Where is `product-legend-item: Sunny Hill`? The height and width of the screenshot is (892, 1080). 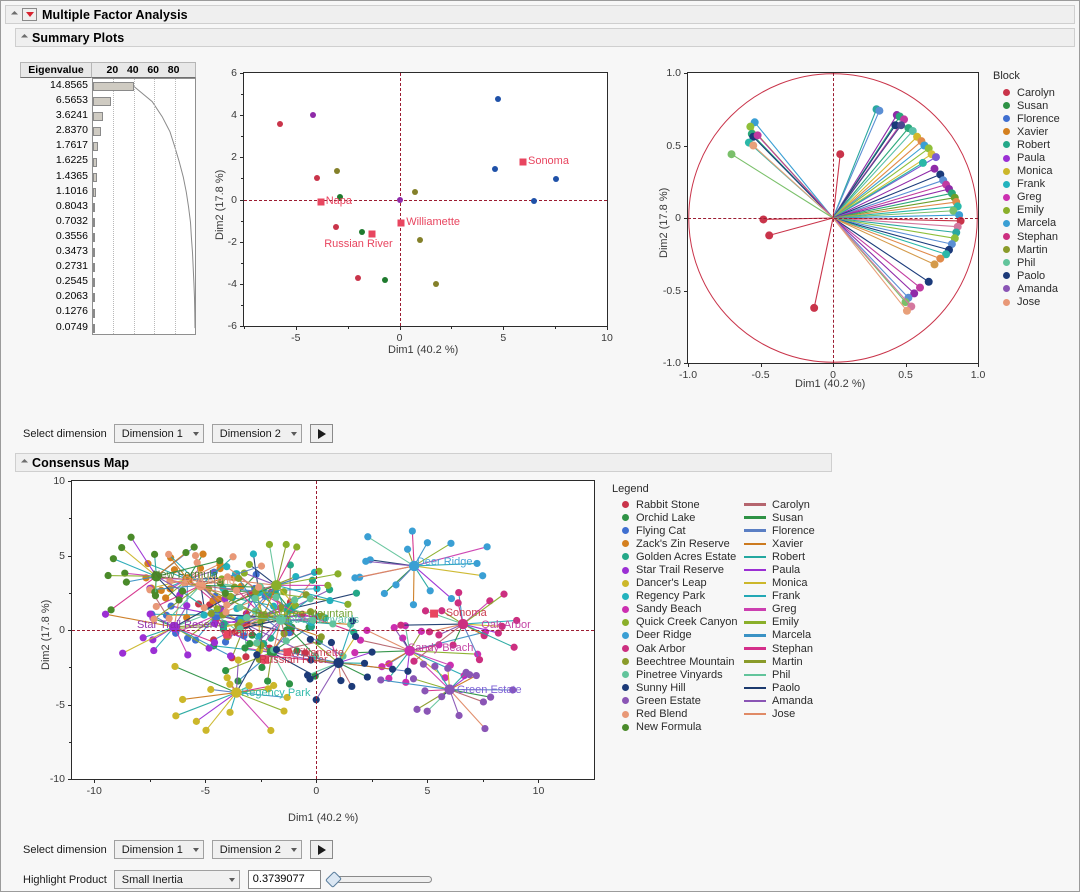
product-legend-item: Sunny Hill is located at coordinates (675, 687).